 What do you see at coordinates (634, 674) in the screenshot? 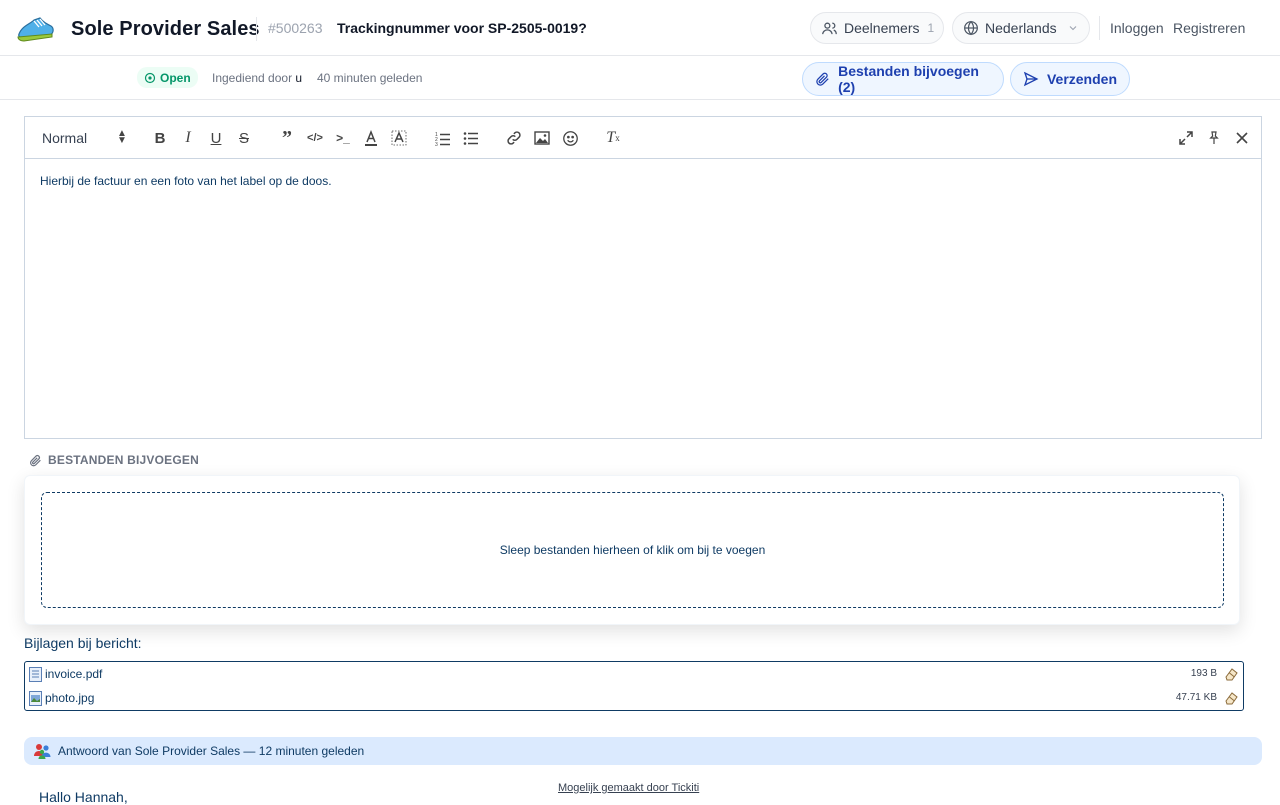
I see `attachment-row: invoice.pdf 193 B` at bounding box center [634, 674].